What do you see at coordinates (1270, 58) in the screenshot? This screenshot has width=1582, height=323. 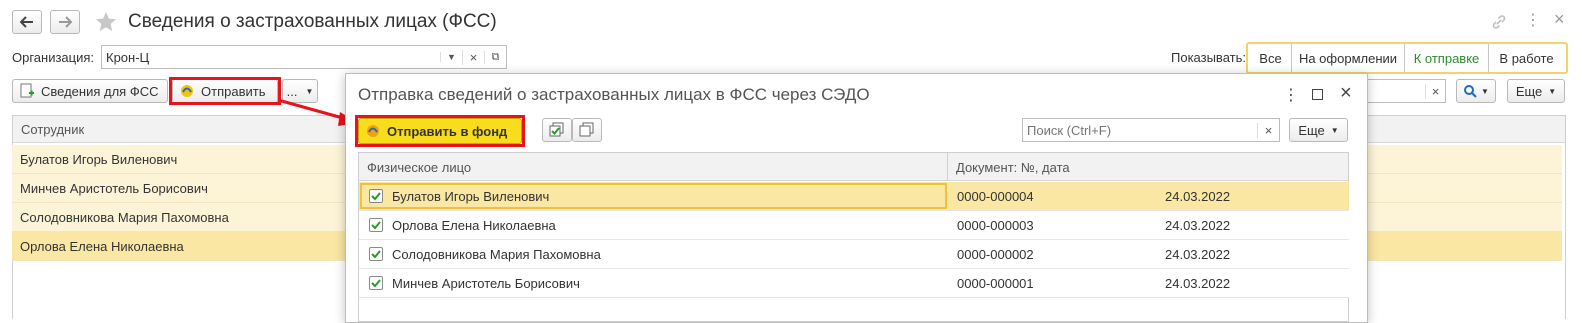 I see `filter-all: Все` at bounding box center [1270, 58].